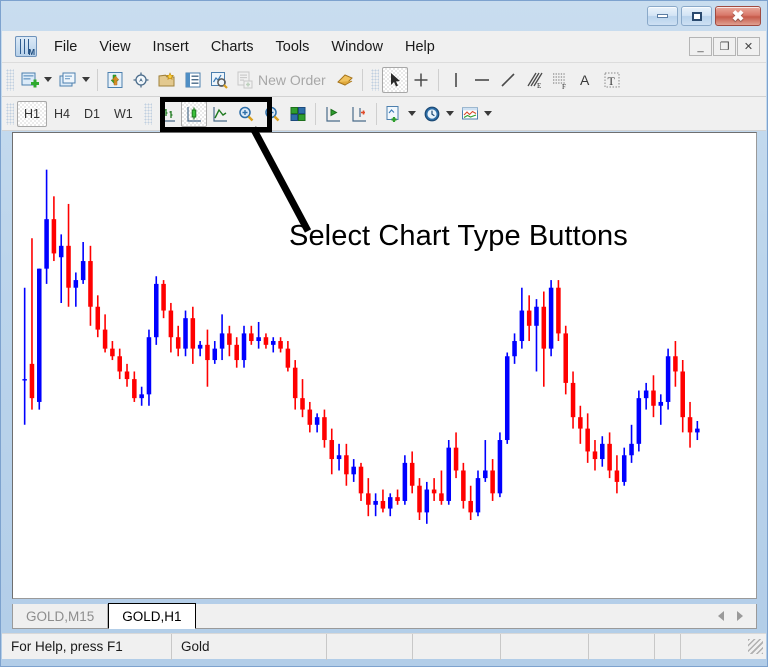 The width and height of the screenshot is (768, 667). I want to click on chart-tab-gold-h1: GOLD,H1, so click(152, 616).